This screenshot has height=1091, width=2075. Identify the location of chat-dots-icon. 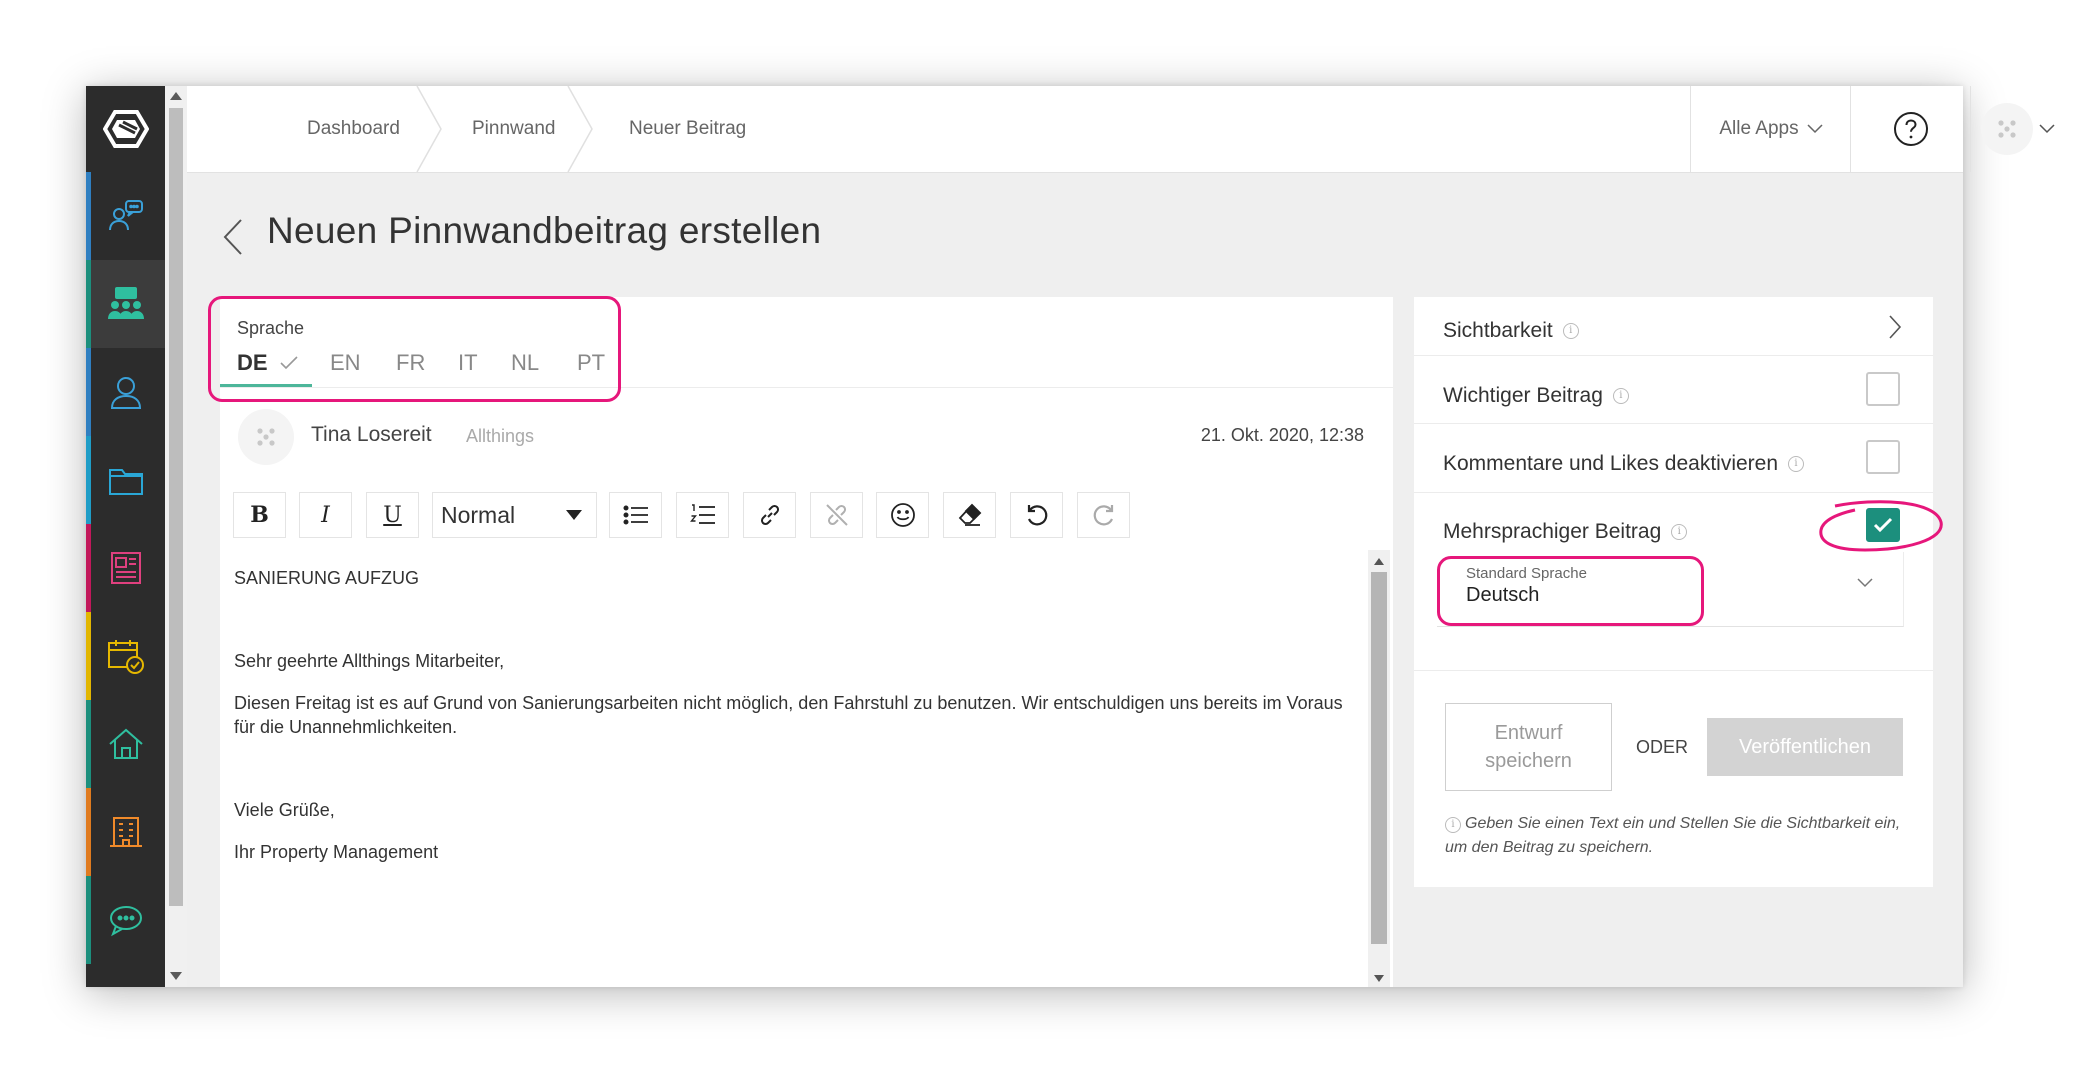
(125, 921).